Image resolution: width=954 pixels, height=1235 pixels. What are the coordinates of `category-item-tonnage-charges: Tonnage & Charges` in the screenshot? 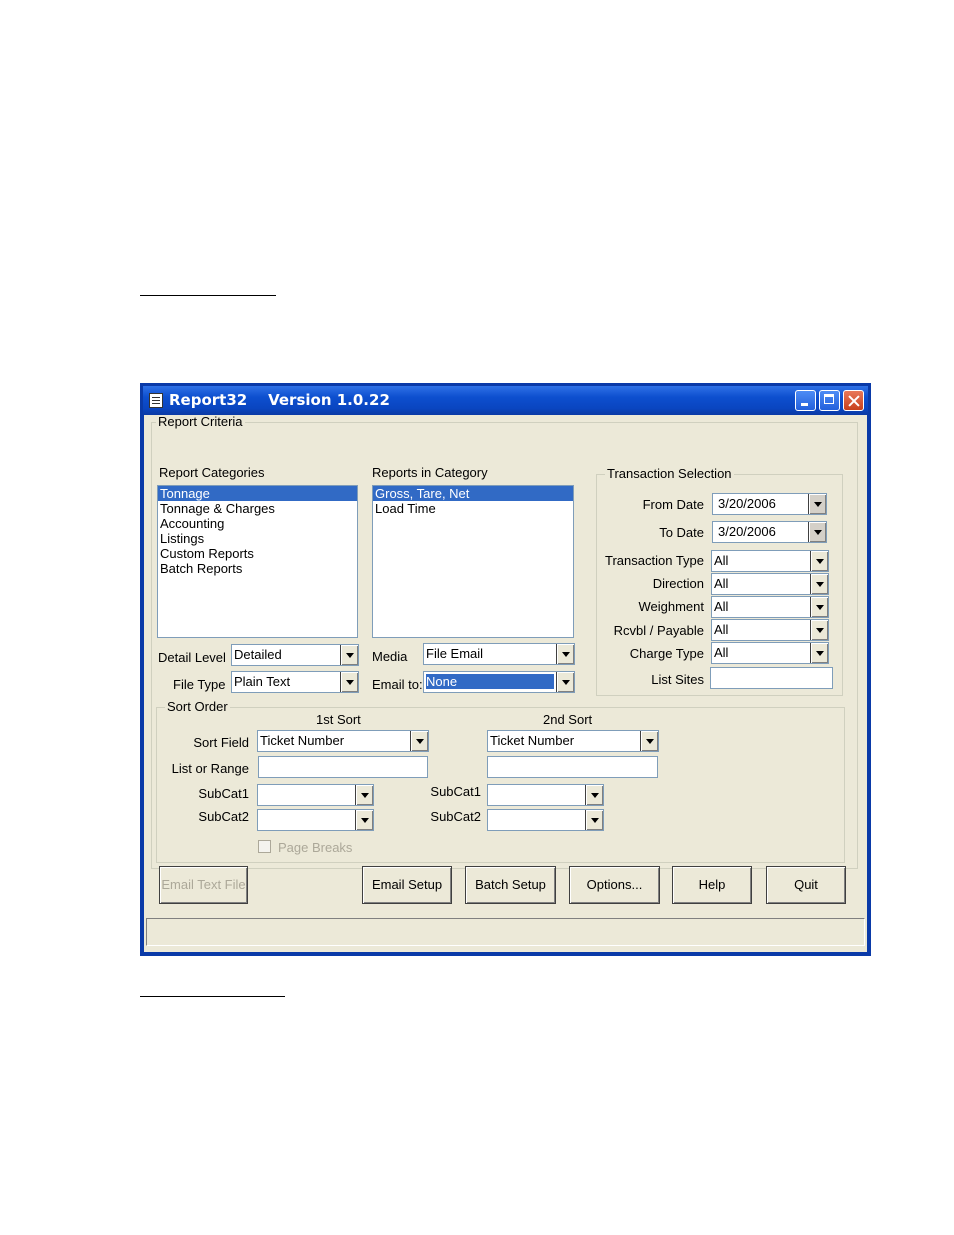 It's located at (257, 508).